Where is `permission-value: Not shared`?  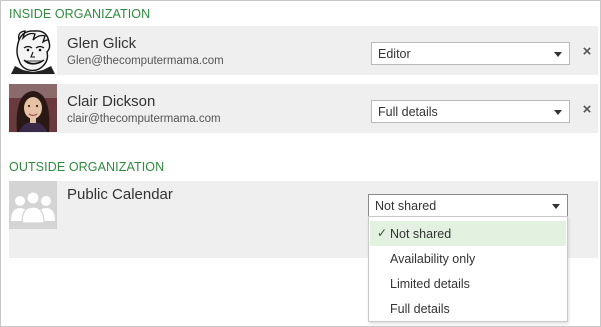
permission-value: Not shared is located at coordinates (406, 206).